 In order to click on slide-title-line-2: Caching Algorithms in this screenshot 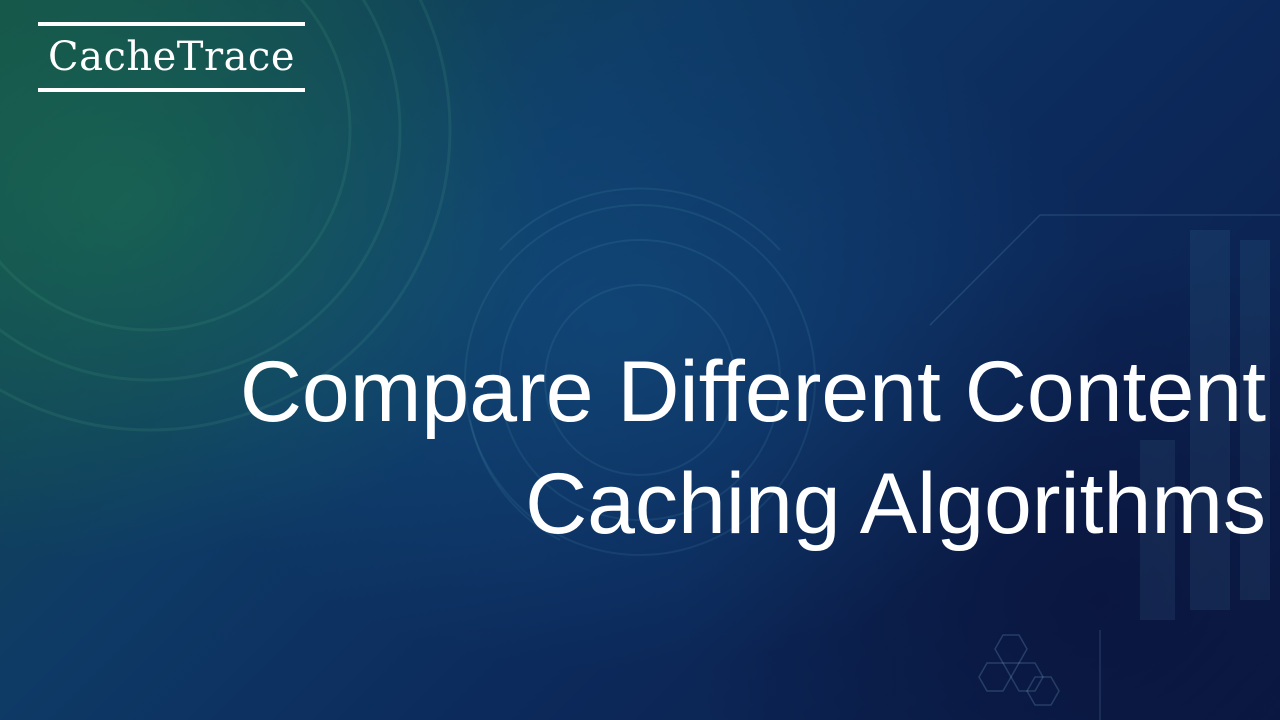, I will do `click(895, 504)`.